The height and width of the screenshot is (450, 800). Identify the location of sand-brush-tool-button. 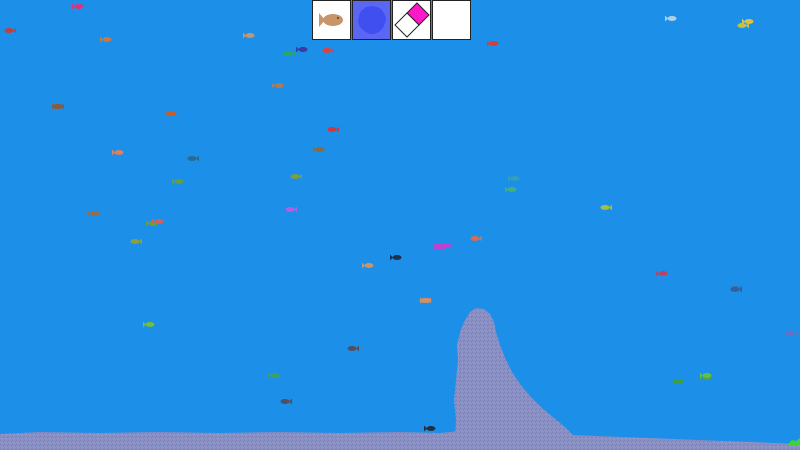
(371, 20).